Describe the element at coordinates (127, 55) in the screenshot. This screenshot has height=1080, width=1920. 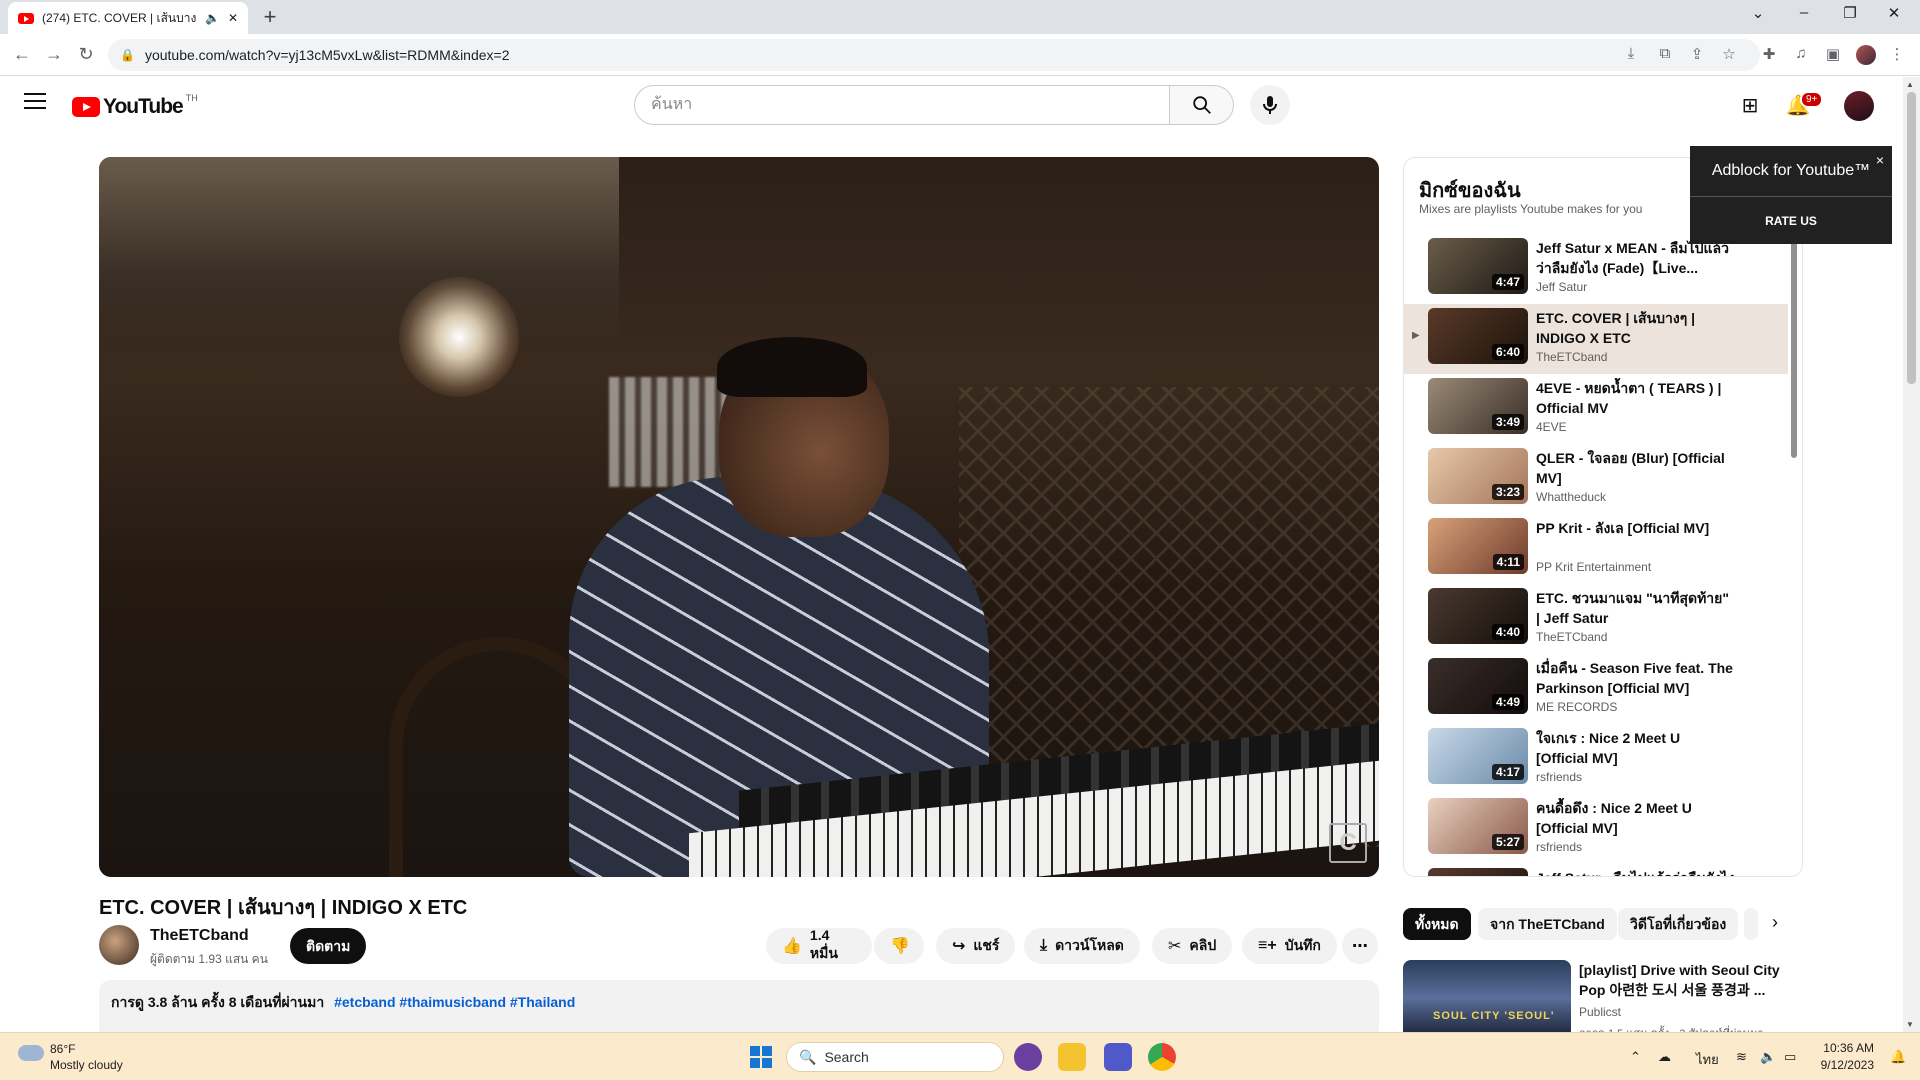
I see `lock-icon: 🔒` at that location.